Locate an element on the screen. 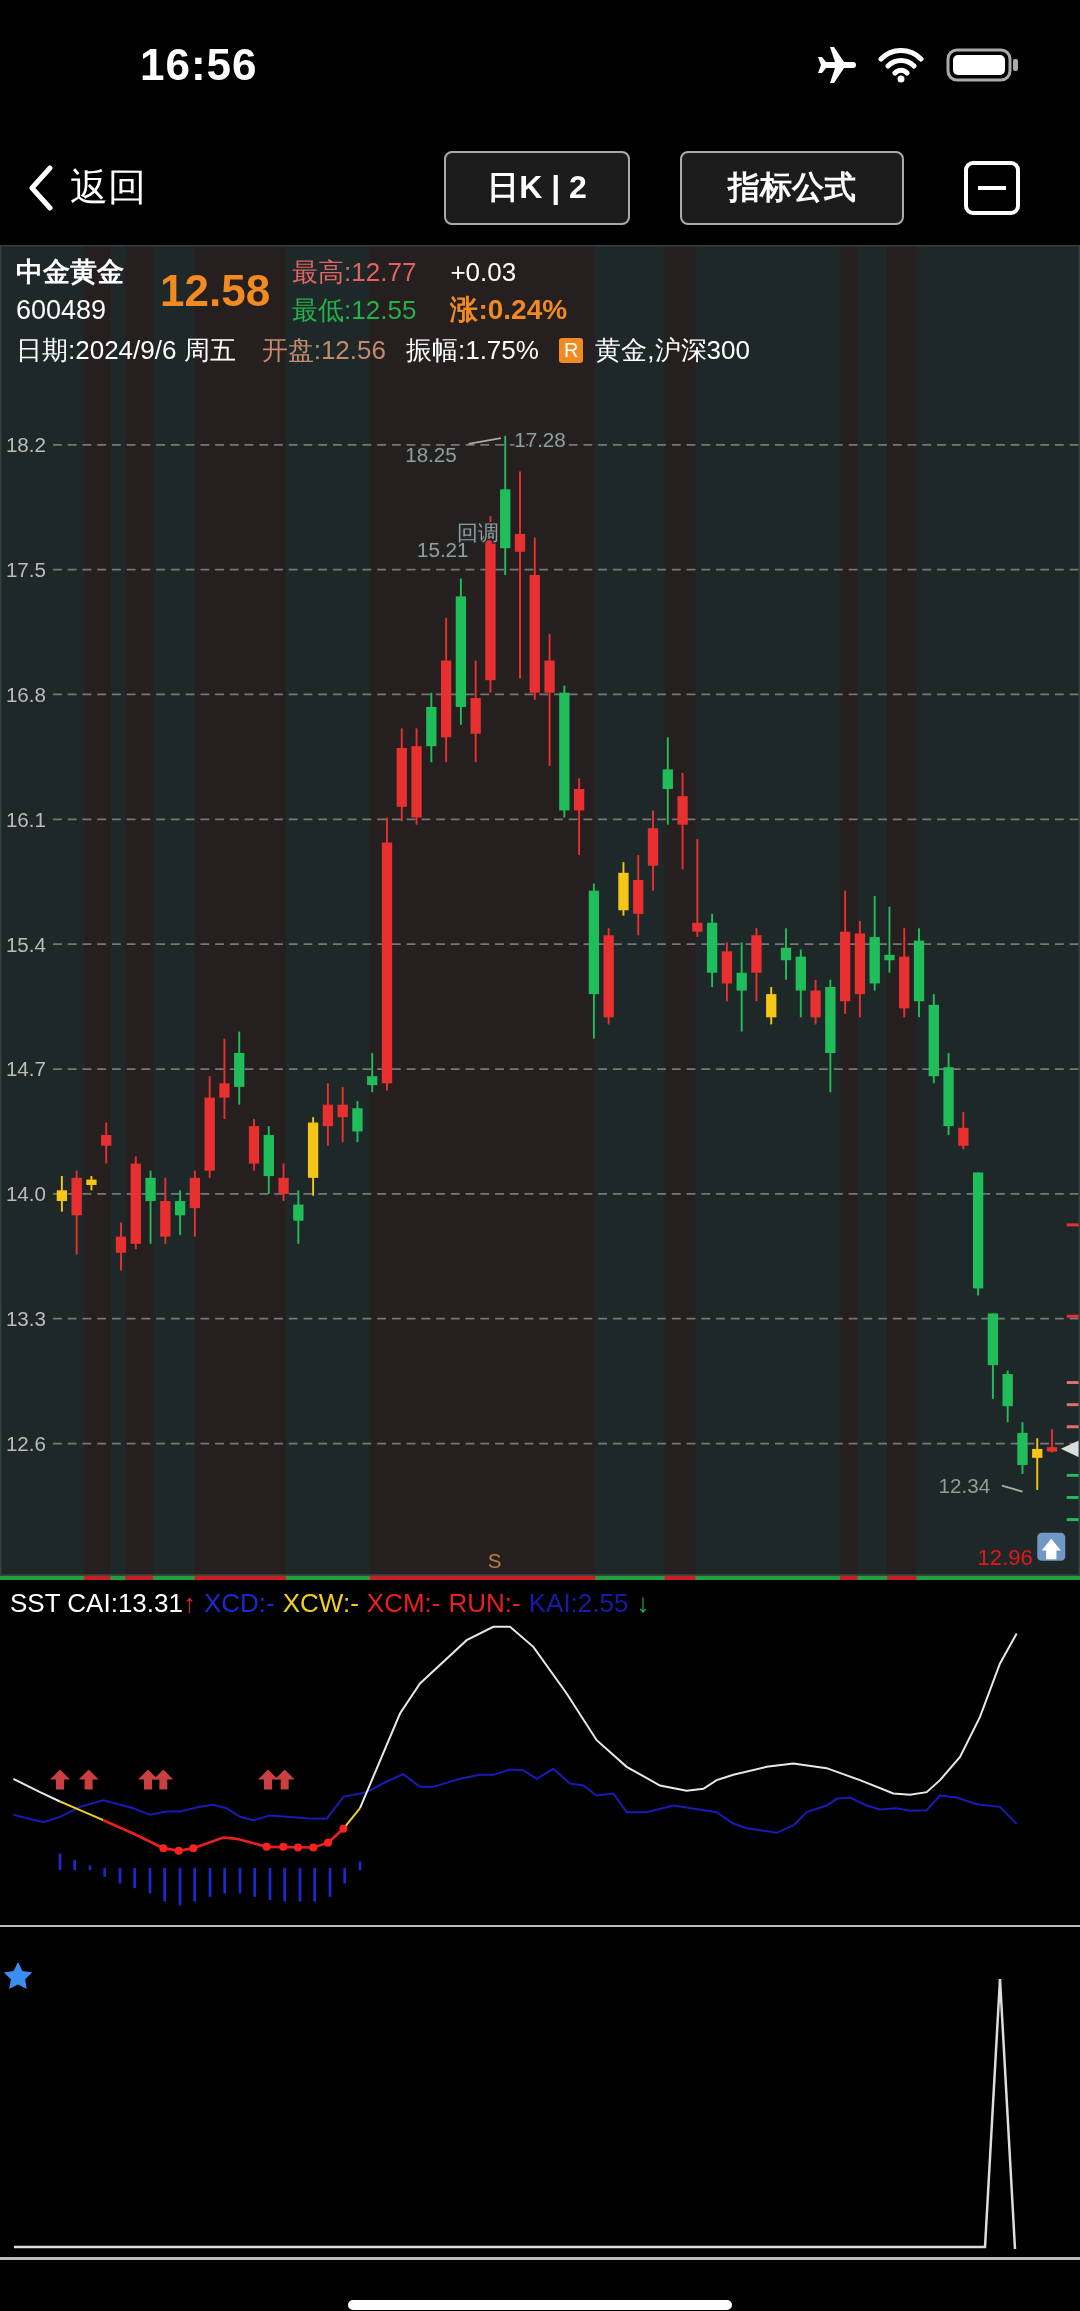 This screenshot has height=2311, width=1080. price-annotation: 18.25 is located at coordinates (431, 454).